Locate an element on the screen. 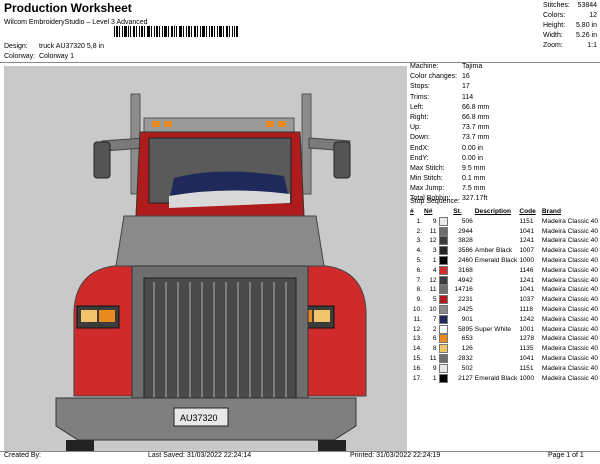 Image resolution: width=600 pixels, height=464 pixels. thread-code: 1242 is located at coordinates (526, 319).